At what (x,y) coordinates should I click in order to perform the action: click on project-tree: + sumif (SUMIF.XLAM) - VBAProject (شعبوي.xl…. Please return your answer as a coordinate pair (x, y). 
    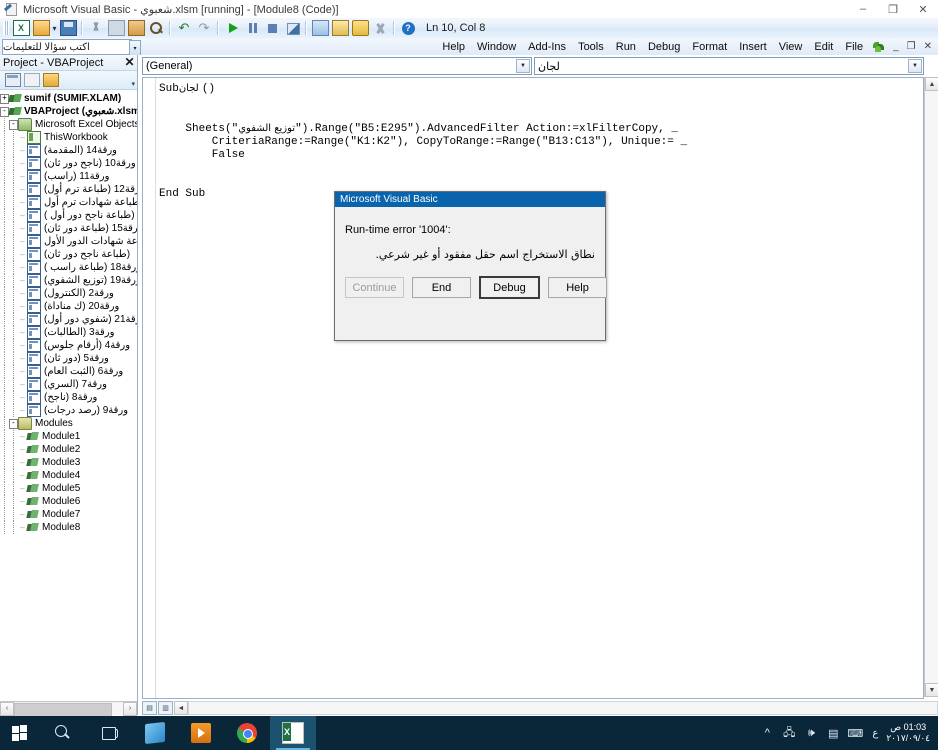
    Looking at the image, I should click on (68, 395).